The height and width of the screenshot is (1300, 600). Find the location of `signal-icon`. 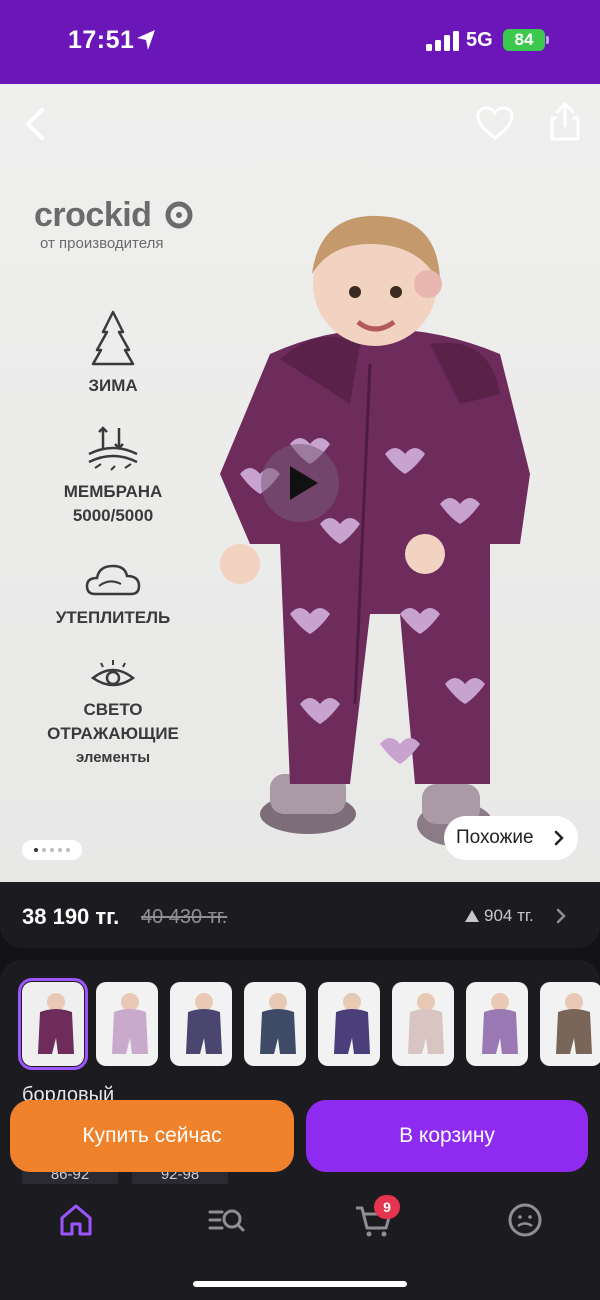

signal-icon is located at coordinates (442, 41).